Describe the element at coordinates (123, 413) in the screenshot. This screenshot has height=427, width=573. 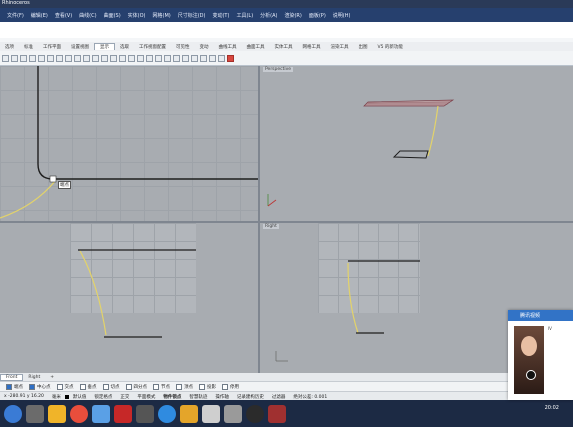
I see `pdf-icon` at that location.